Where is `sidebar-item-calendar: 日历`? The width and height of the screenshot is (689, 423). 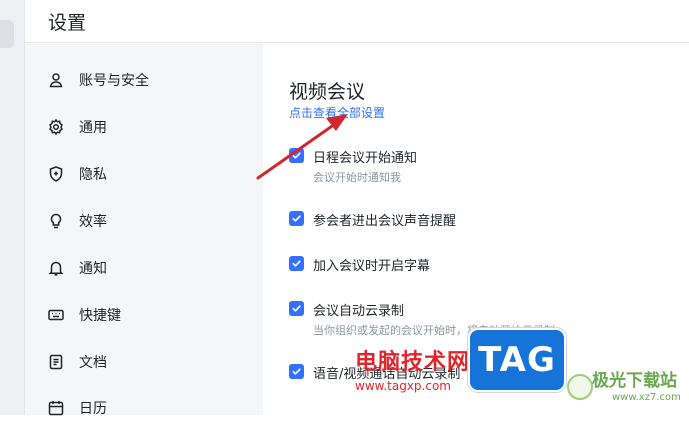
sidebar-item-calendar: 日历 is located at coordinates (77, 408).